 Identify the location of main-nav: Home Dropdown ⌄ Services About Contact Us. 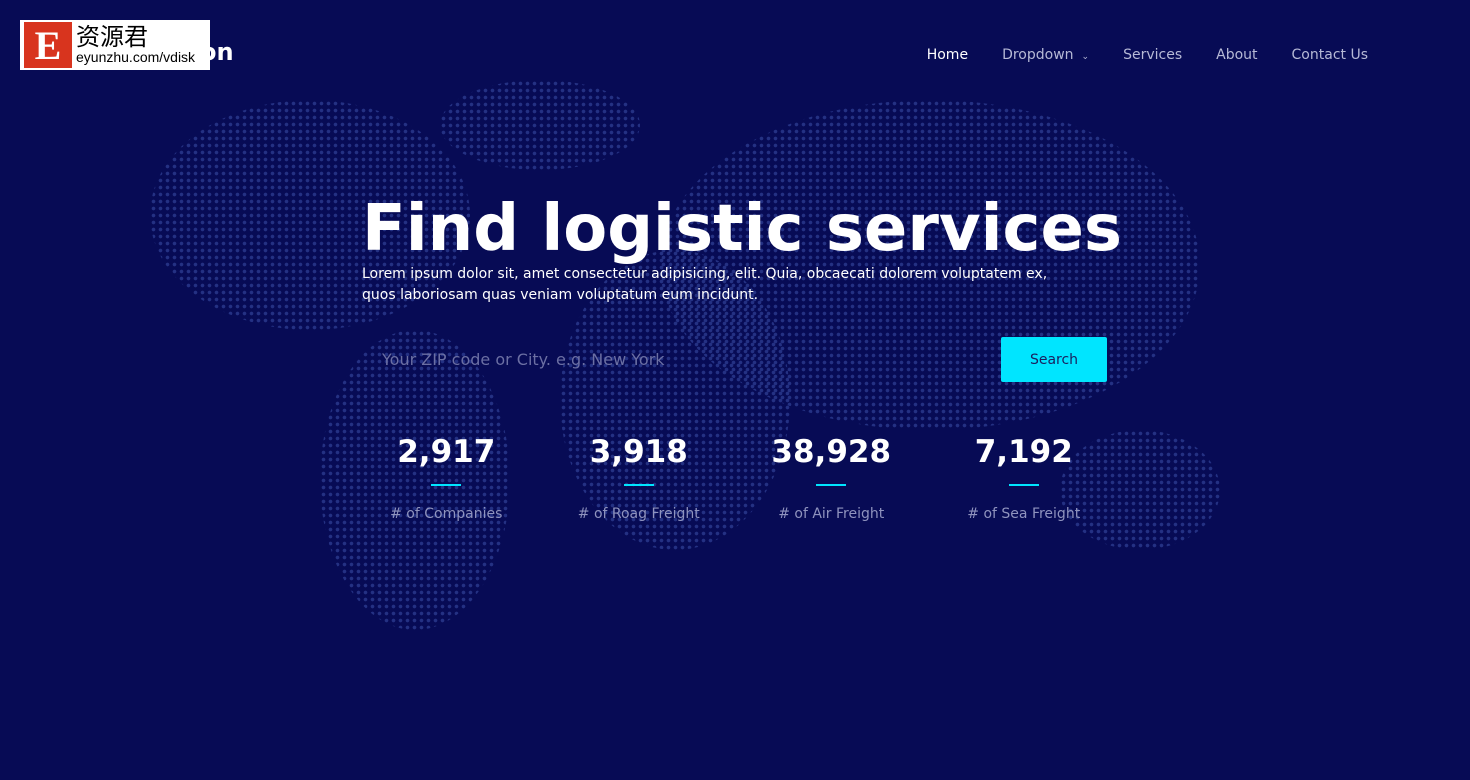
(1147, 55).